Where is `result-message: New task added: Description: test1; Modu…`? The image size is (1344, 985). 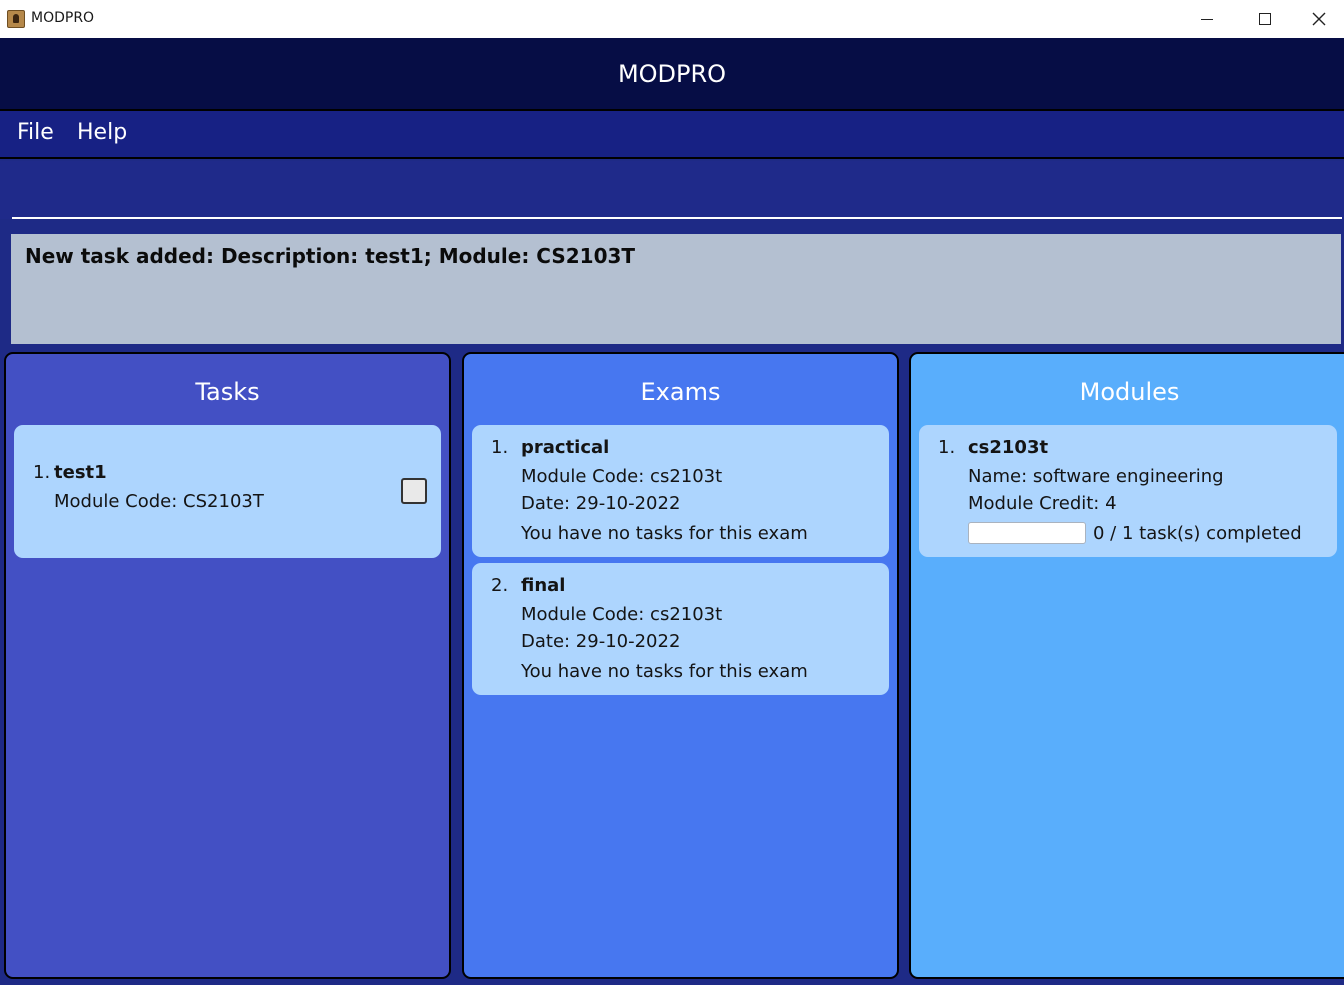 result-message: New task added: Description: test1; Modu… is located at coordinates (330, 256).